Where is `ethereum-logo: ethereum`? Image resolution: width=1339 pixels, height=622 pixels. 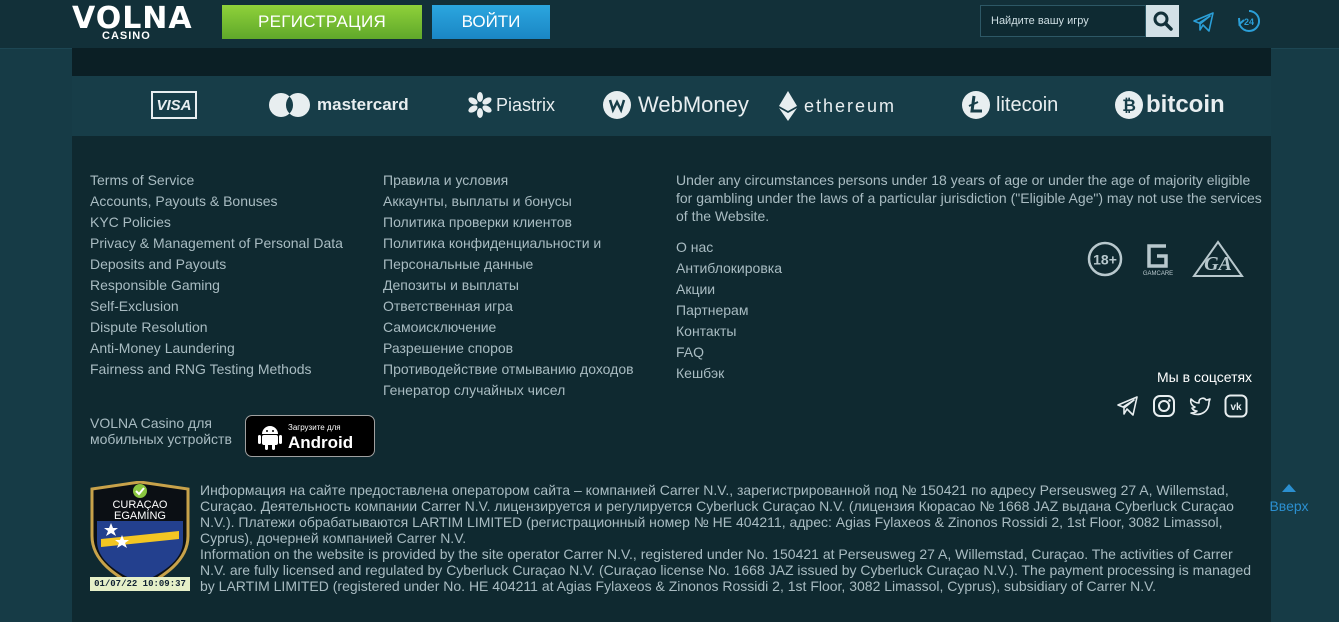
ethereum-logo: ethereum is located at coordinates (837, 106).